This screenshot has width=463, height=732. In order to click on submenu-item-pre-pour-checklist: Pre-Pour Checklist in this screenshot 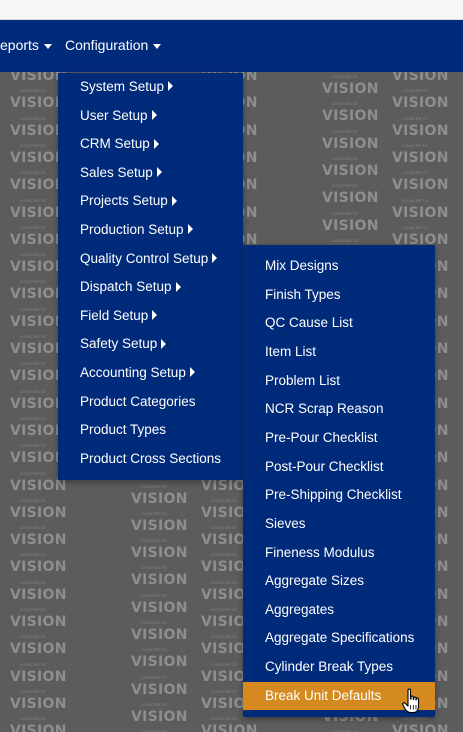, I will do `click(339, 438)`.